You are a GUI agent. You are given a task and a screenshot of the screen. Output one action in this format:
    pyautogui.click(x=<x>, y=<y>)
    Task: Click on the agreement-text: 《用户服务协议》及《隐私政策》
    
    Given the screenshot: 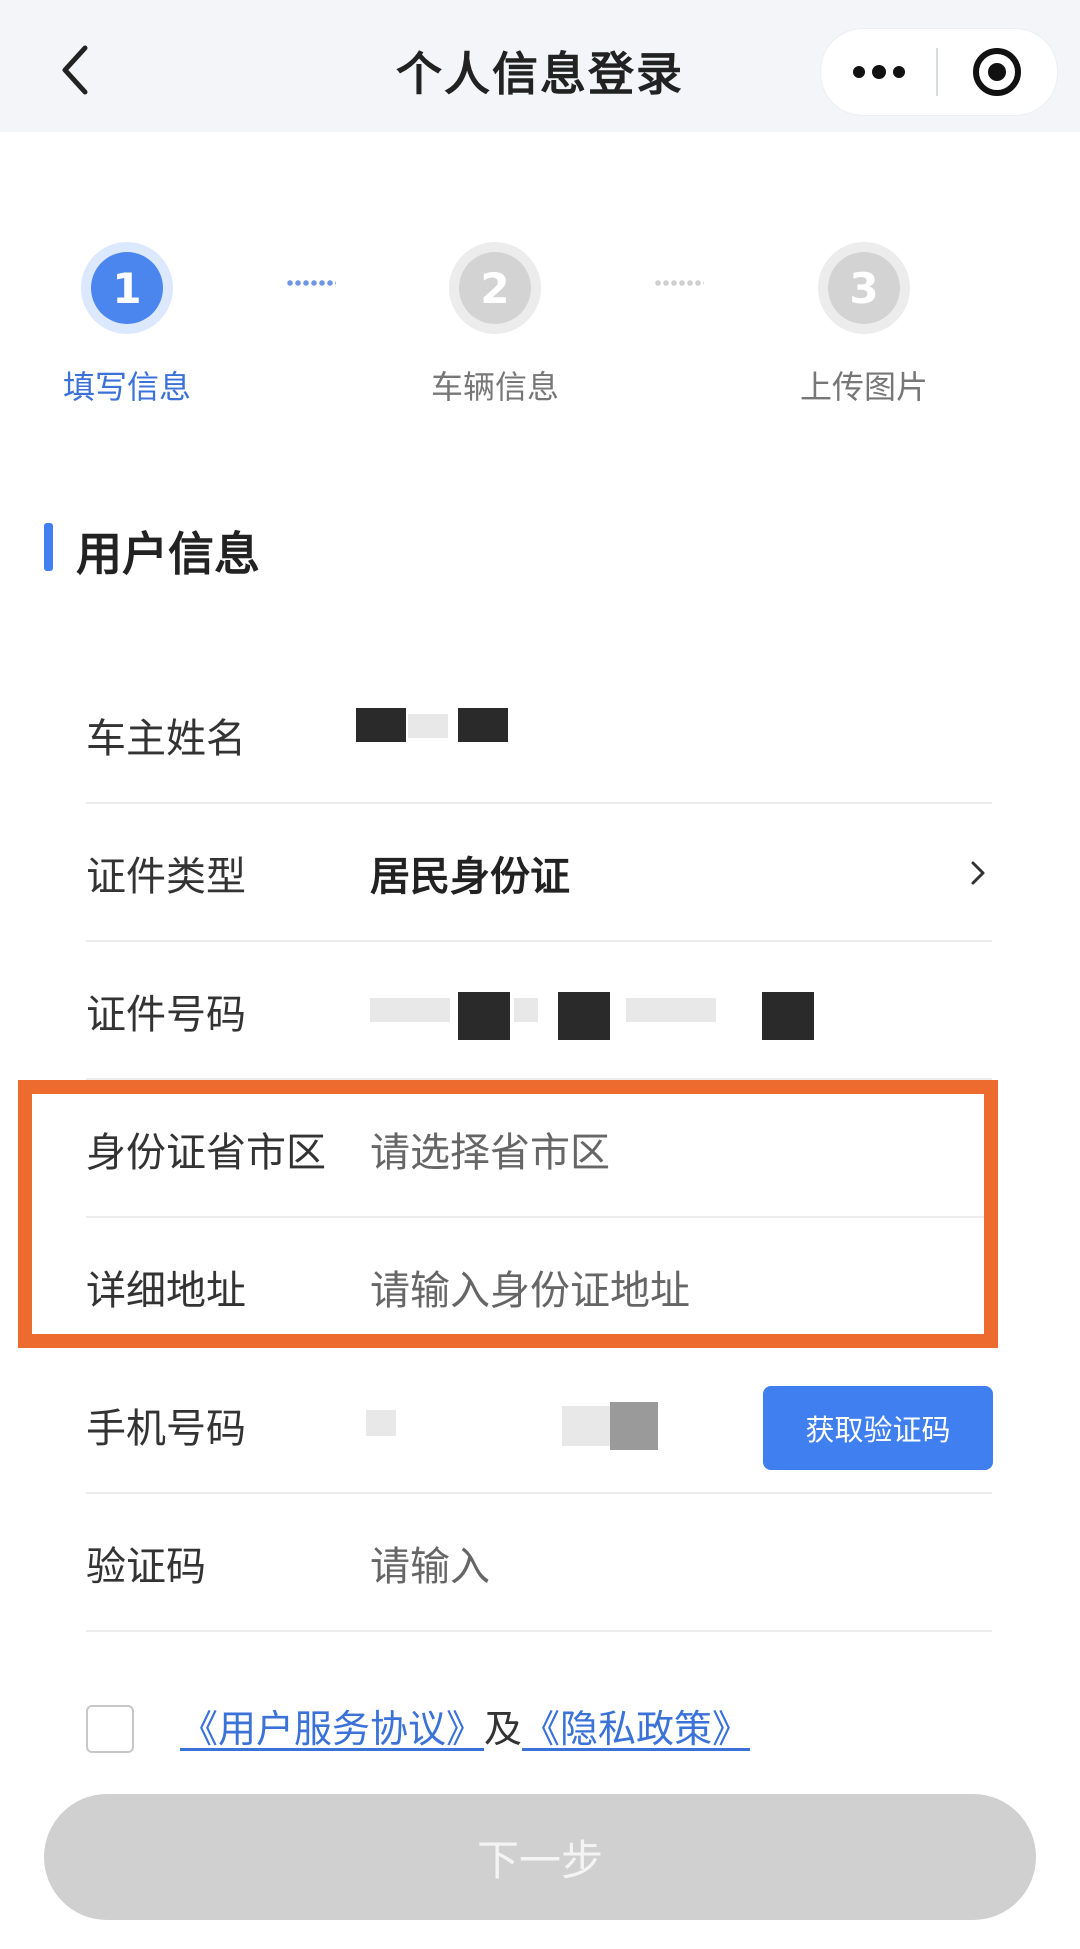 What is the action you would take?
    pyautogui.click(x=465, y=1725)
    